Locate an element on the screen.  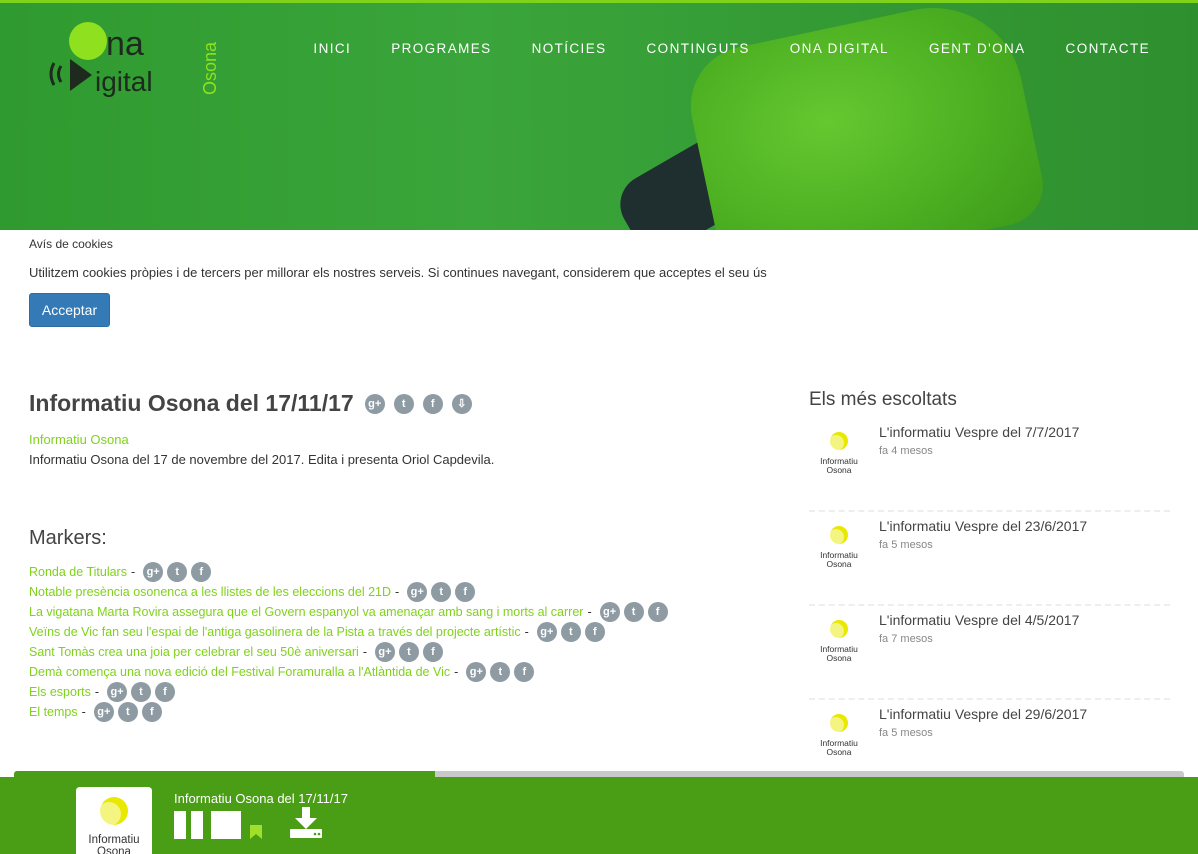
nav-item-contacte: CONTACTE is located at coordinates (1108, 48).